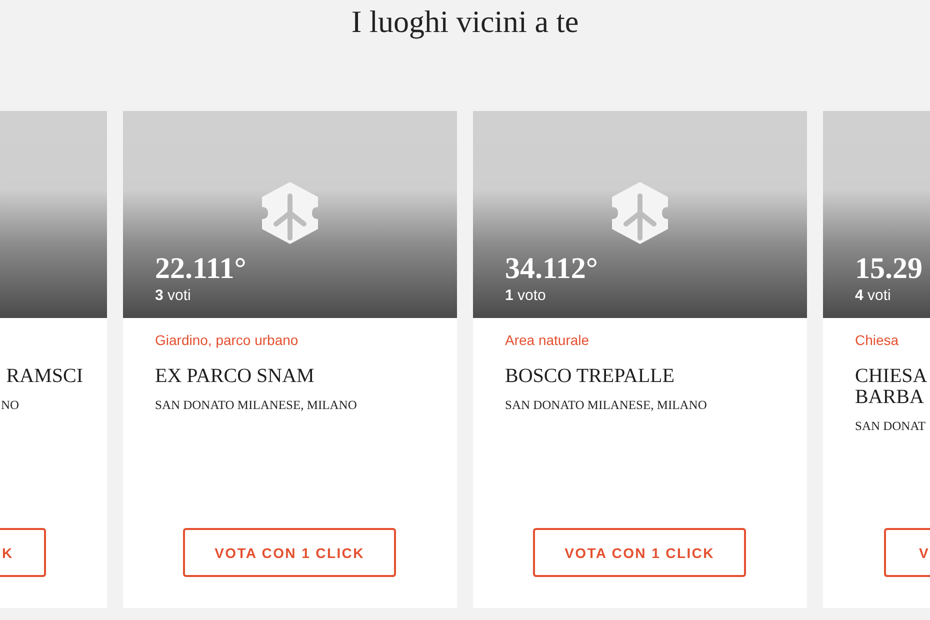 This screenshot has width=930, height=620. I want to click on score: 34.112°, so click(552, 269).